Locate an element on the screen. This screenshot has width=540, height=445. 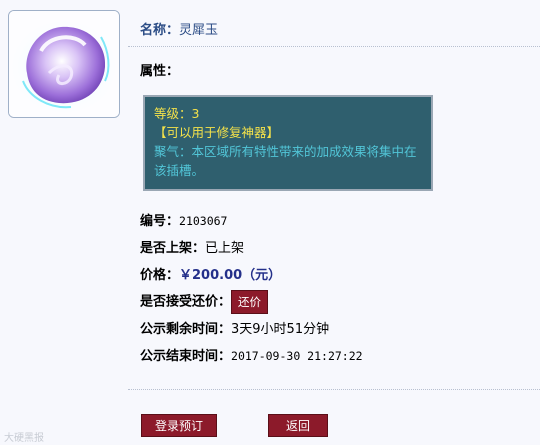
price-label: 价格： is located at coordinates (160, 275).